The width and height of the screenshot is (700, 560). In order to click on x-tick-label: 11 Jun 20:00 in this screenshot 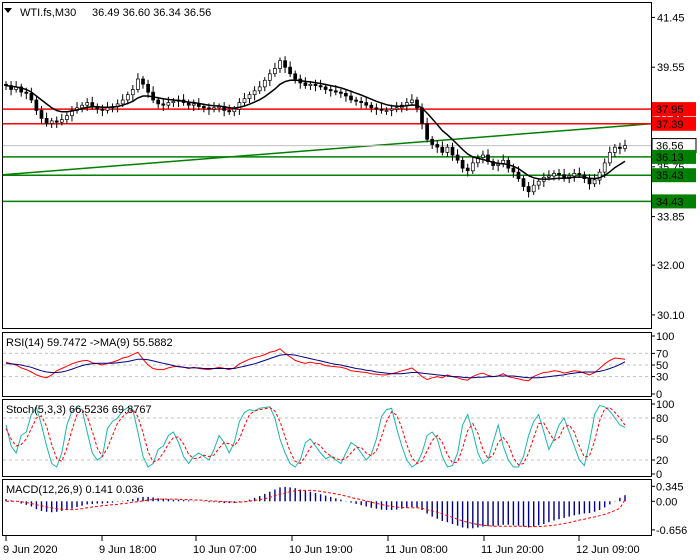, I will do `click(512, 550)`.